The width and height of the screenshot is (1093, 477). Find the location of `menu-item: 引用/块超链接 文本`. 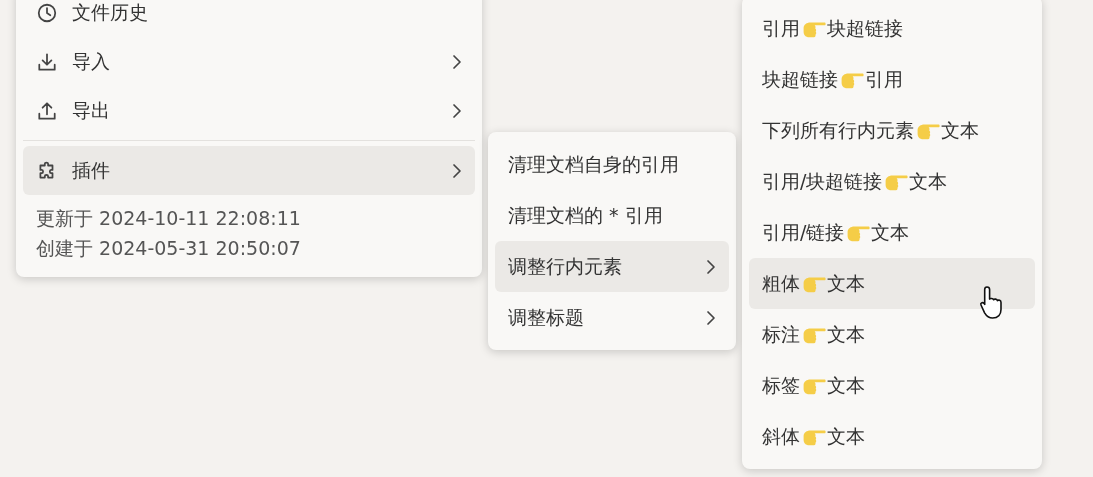

menu-item: 引用/块超链接 文本 is located at coordinates (892, 181).